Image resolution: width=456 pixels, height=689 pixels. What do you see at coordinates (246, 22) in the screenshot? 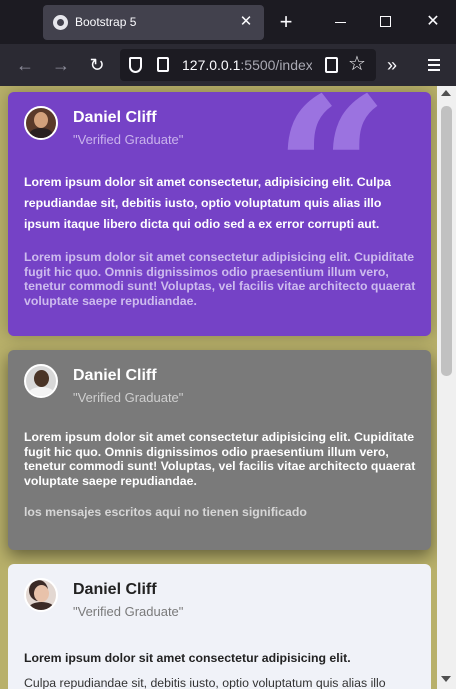
I see `close-icon: ✕` at bounding box center [246, 22].